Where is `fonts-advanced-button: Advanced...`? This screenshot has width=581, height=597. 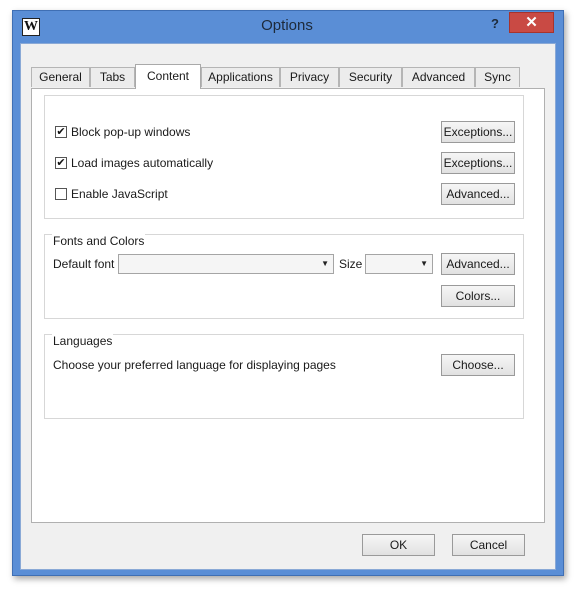
fonts-advanced-button: Advanced... is located at coordinates (478, 264).